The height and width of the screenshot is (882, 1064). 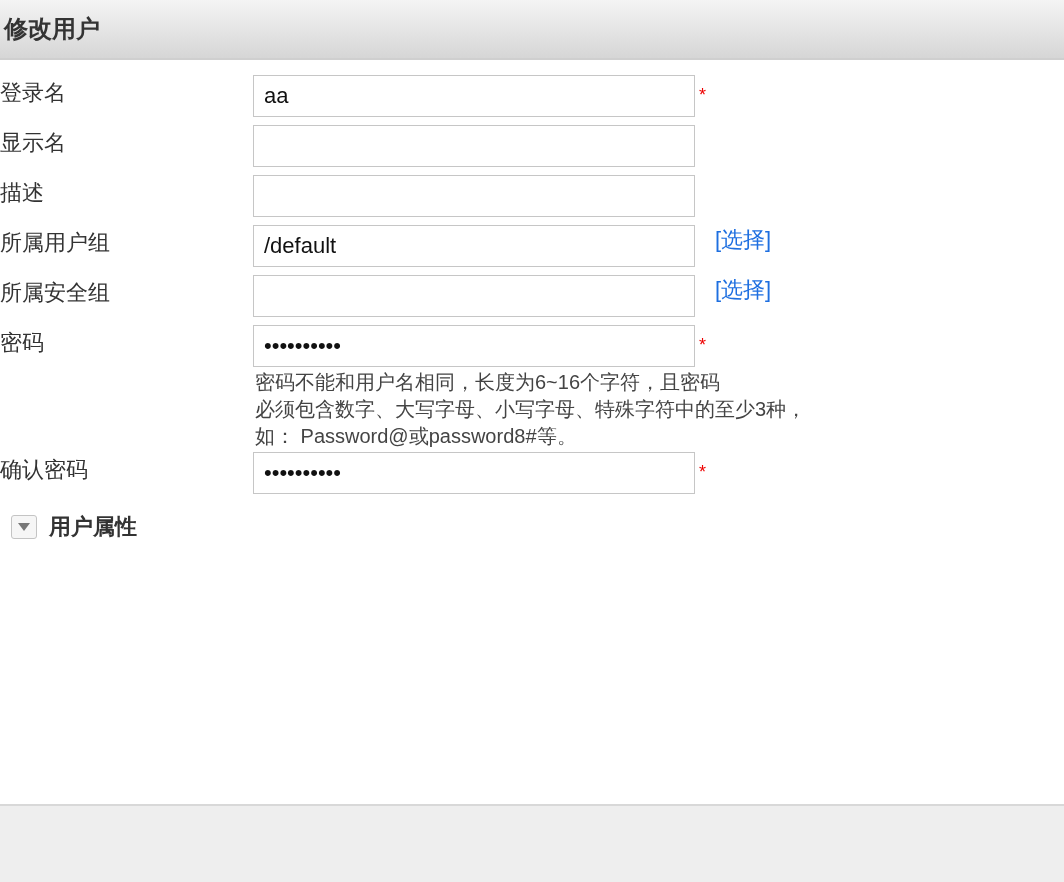 I want to click on expand-toggle, so click(x=24, y=527).